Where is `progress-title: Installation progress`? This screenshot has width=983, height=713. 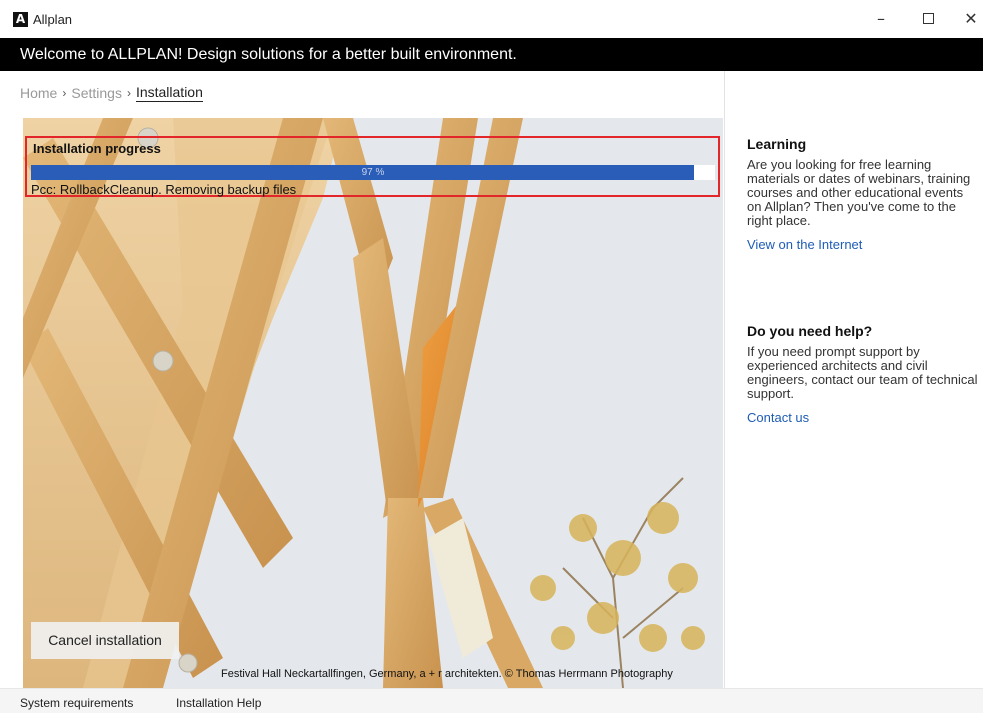 progress-title: Installation progress is located at coordinates (97, 148).